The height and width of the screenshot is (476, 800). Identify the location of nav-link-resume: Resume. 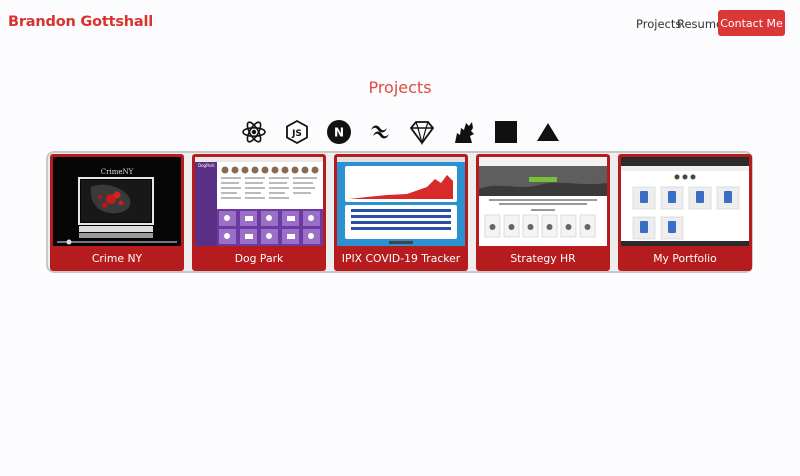
(700, 24).